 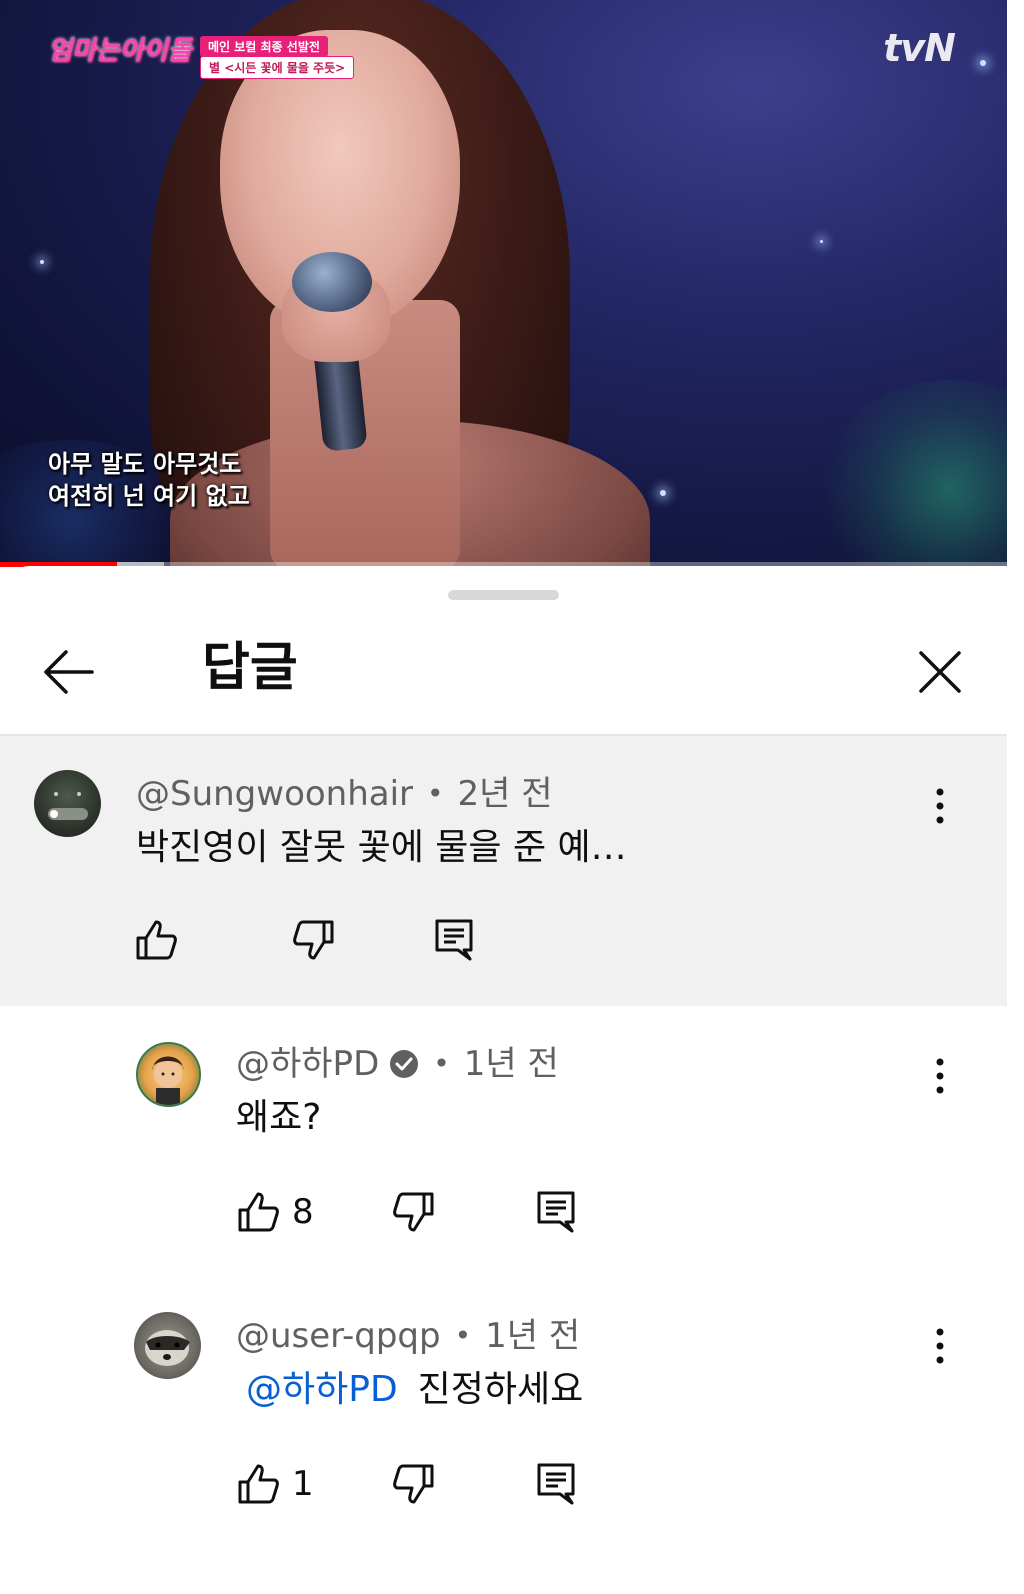 I want to click on like-count: 1, so click(x=303, y=1484).